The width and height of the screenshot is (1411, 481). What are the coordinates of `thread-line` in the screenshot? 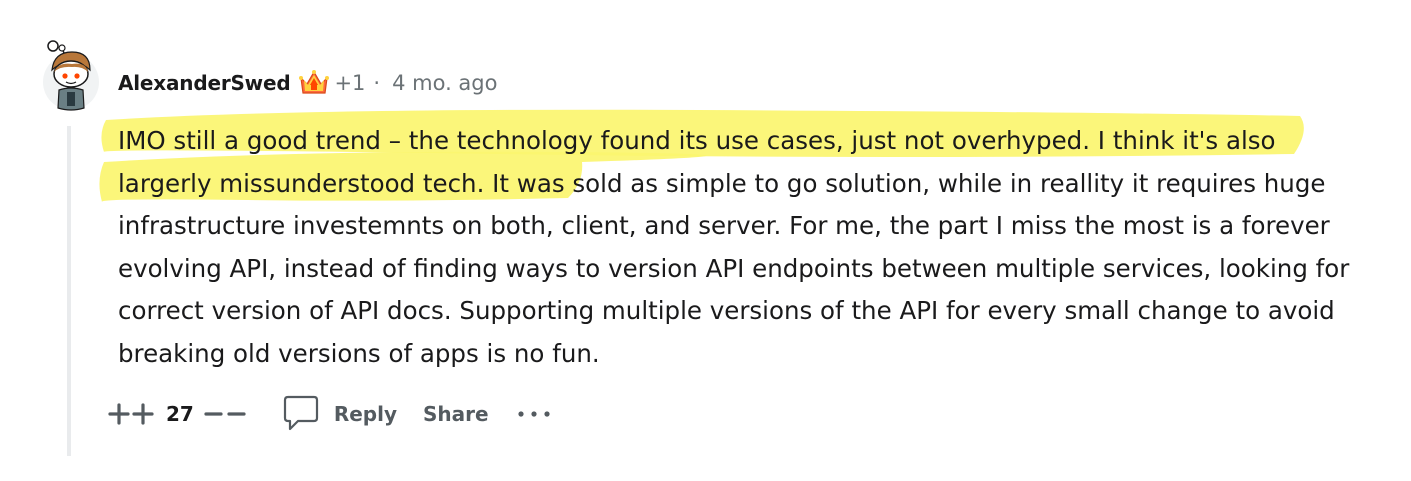 It's located at (69, 291).